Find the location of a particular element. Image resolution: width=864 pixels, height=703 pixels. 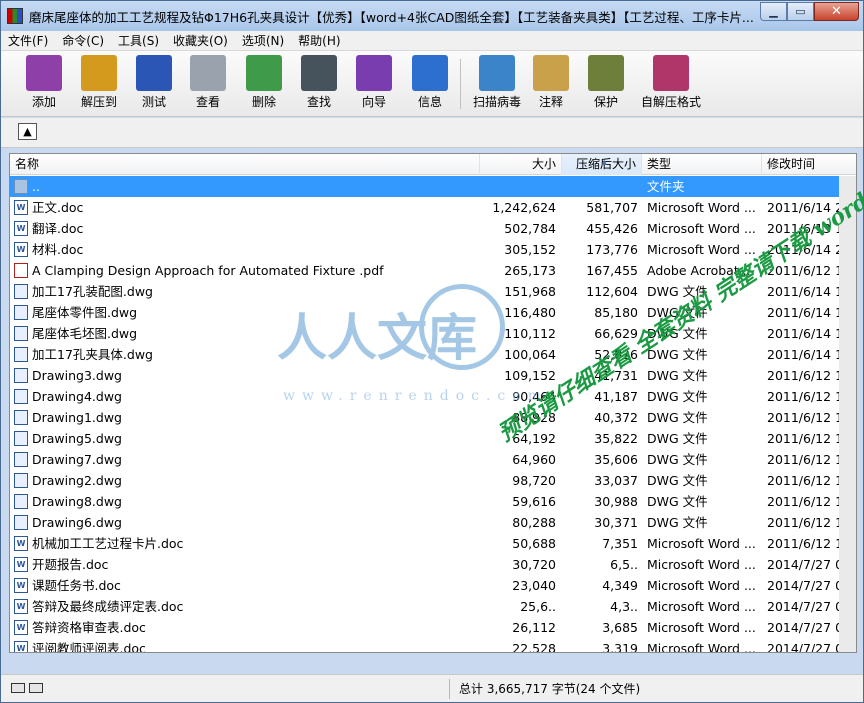

column-name: 名称 is located at coordinates (245, 164).